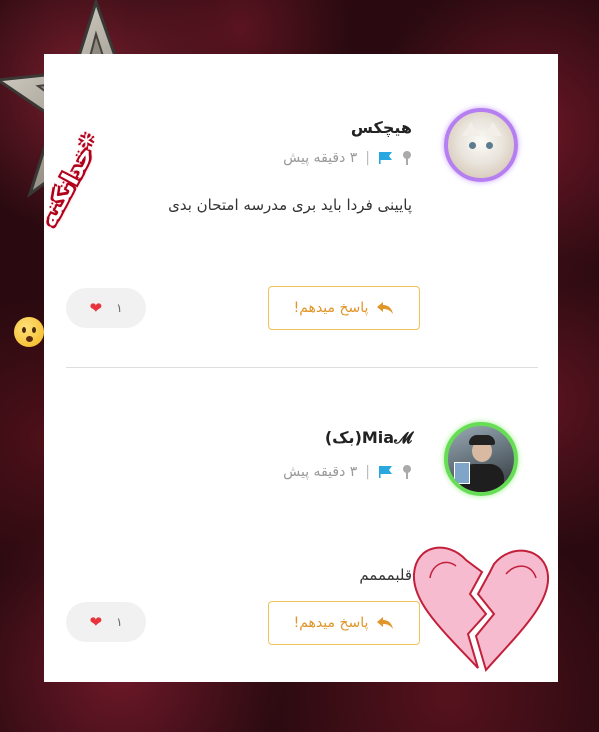  What do you see at coordinates (29, 332) in the screenshot?
I see `worried-face-emoji-icon` at bounding box center [29, 332].